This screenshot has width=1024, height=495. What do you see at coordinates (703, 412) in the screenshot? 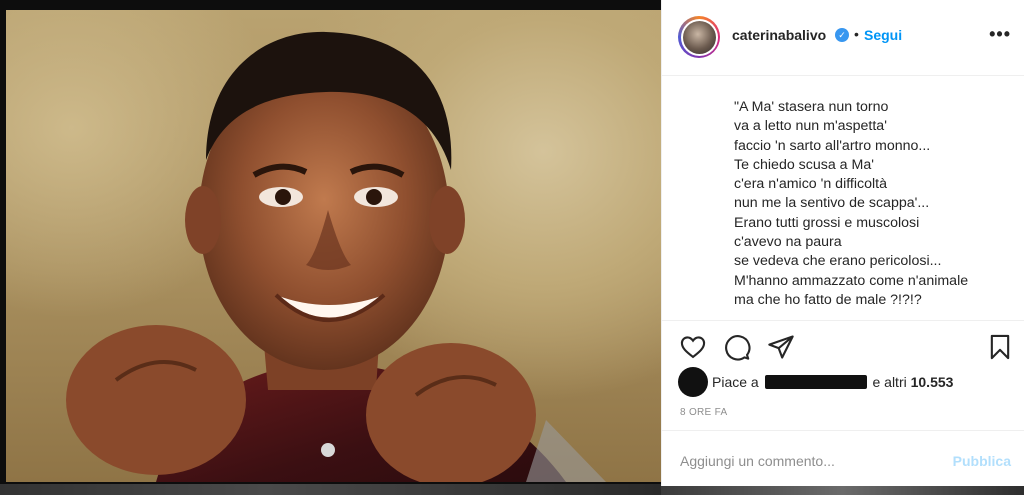
I see `post-timestamp: 8 ORE FA` at bounding box center [703, 412].